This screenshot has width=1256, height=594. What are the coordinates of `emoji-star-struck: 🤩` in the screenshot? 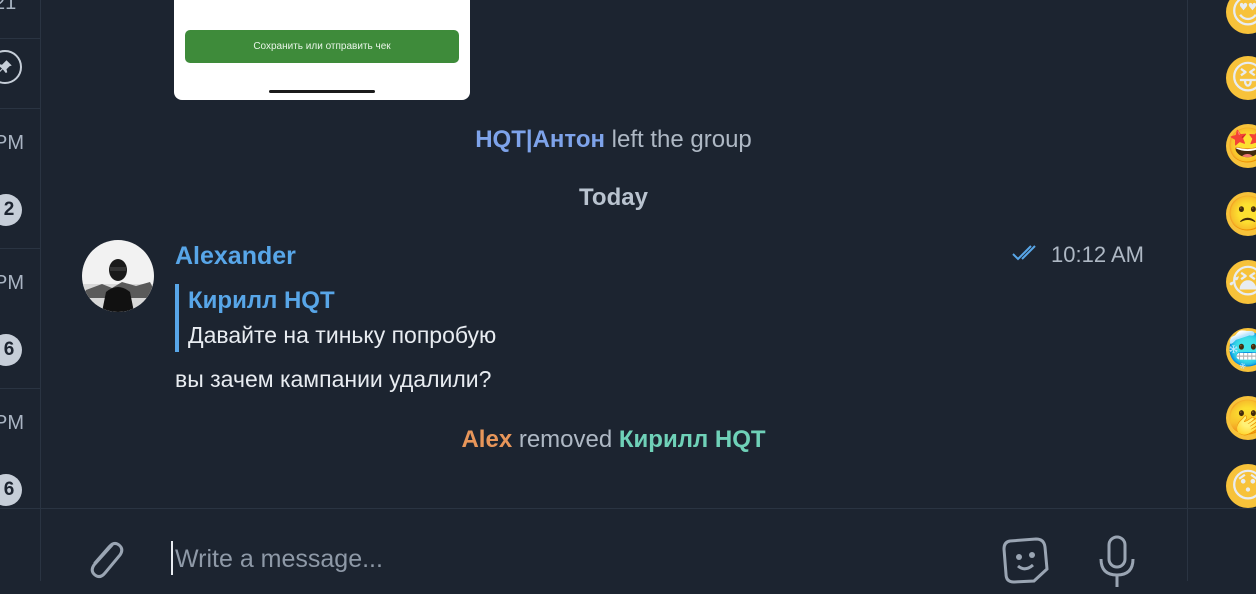 It's located at (1241, 146).